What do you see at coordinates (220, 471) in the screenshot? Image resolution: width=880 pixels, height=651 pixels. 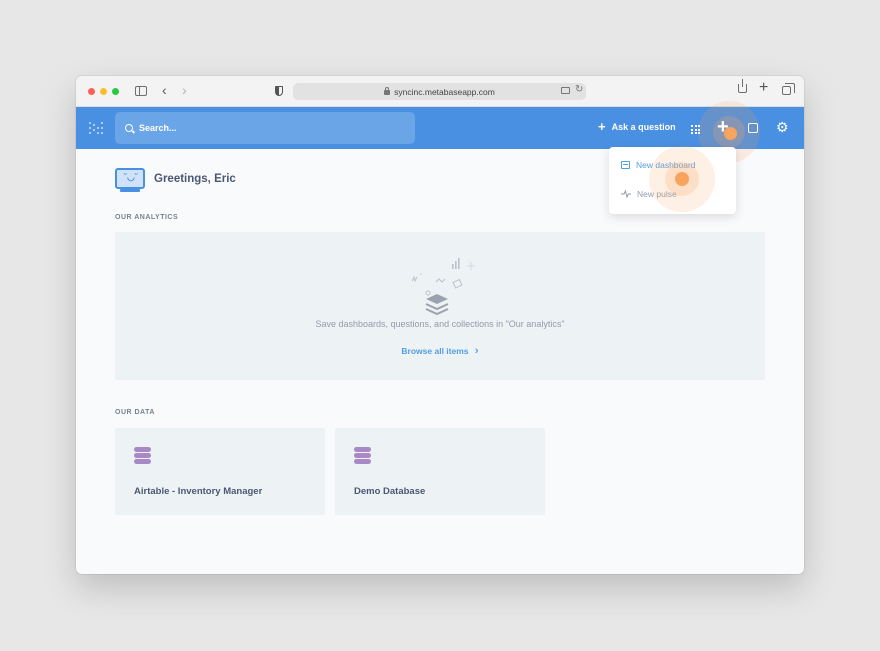 I see `database-card-airtable: Airtable - Inventory Manager` at bounding box center [220, 471].